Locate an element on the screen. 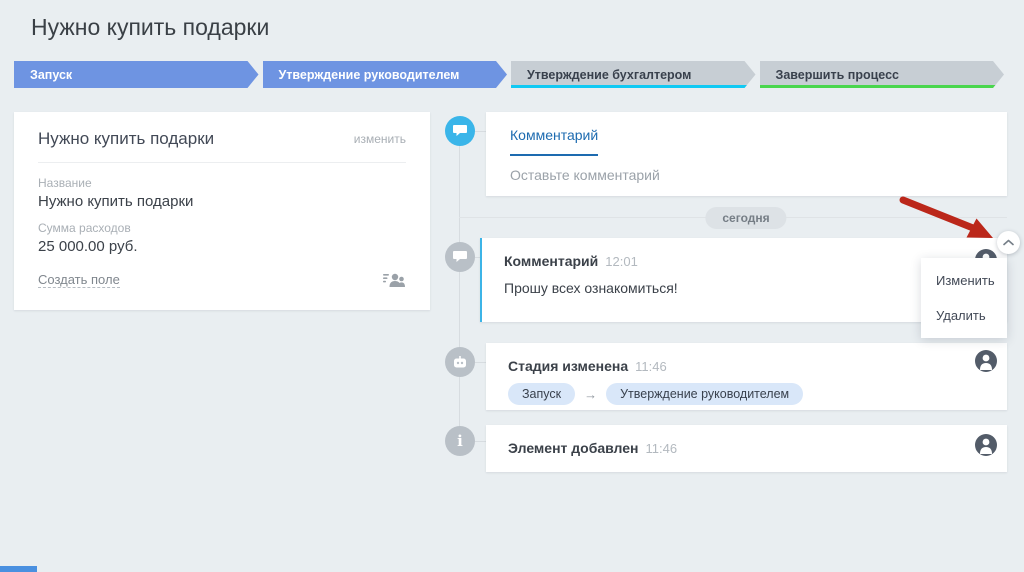 This screenshot has width=1024, height=572. details-card-title: Нужно купить подарки is located at coordinates (126, 138).